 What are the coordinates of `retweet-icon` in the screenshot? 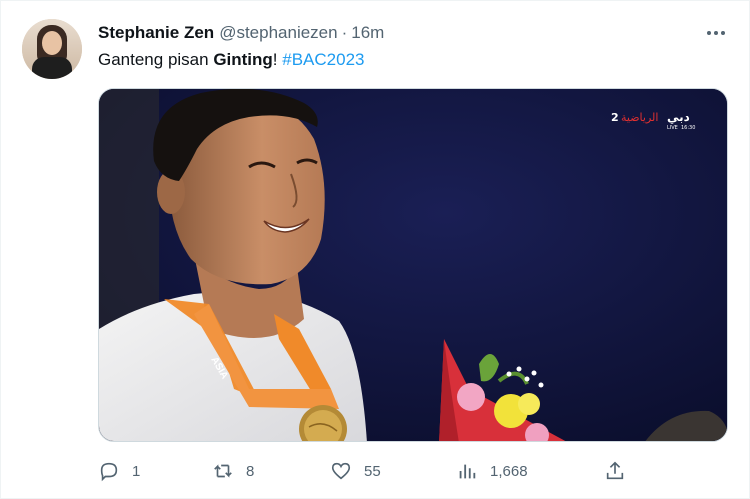 It's located at (223, 471).